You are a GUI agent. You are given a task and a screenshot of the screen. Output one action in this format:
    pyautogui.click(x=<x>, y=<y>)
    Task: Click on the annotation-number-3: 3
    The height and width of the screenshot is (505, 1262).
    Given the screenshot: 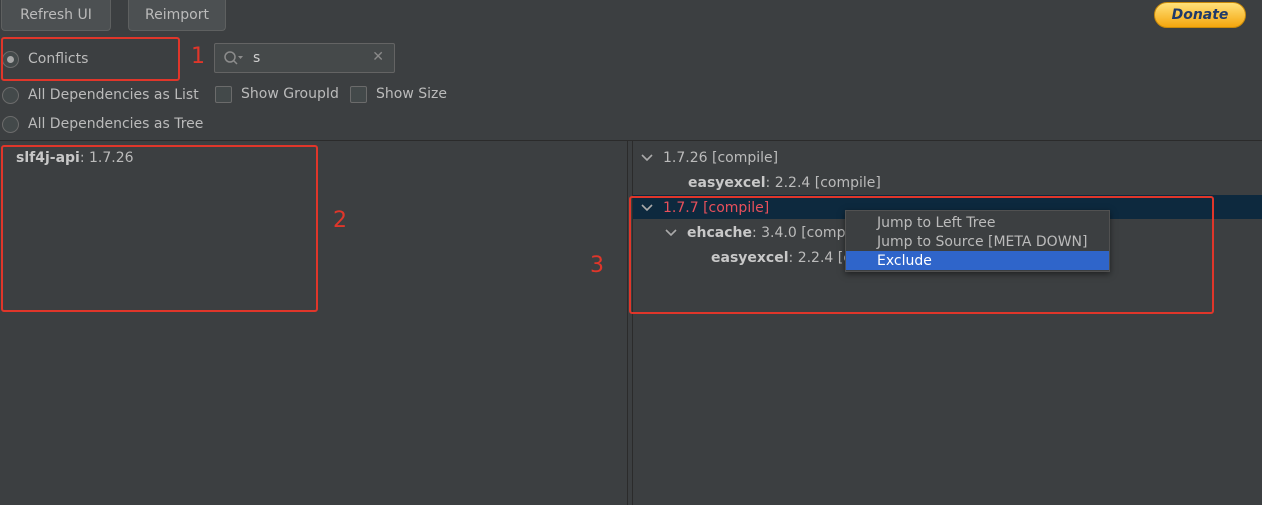 What is the action you would take?
    pyautogui.click(x=597, y=265)
    